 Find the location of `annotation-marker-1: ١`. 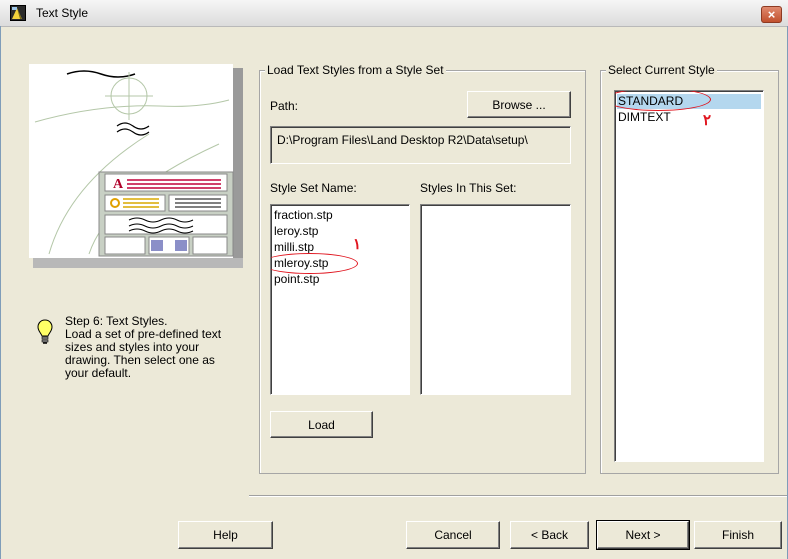

annotation-marker-1: ١ is located at coordinates (357, 244).